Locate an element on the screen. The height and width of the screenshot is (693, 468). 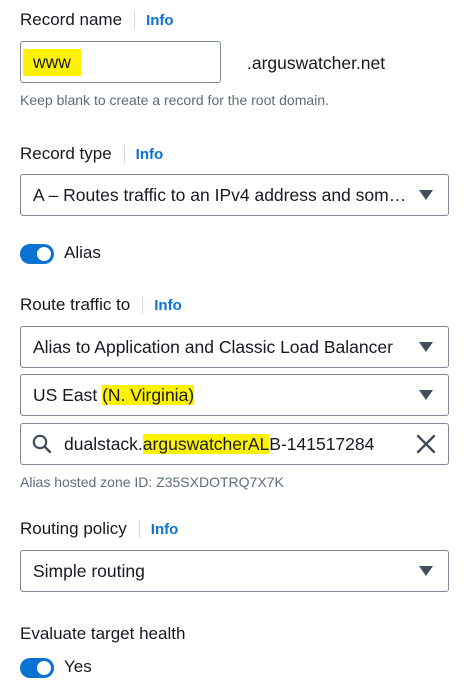
search-value: dualstack.arguswatcherALB-141517284 is located at coordinates (239, 444).